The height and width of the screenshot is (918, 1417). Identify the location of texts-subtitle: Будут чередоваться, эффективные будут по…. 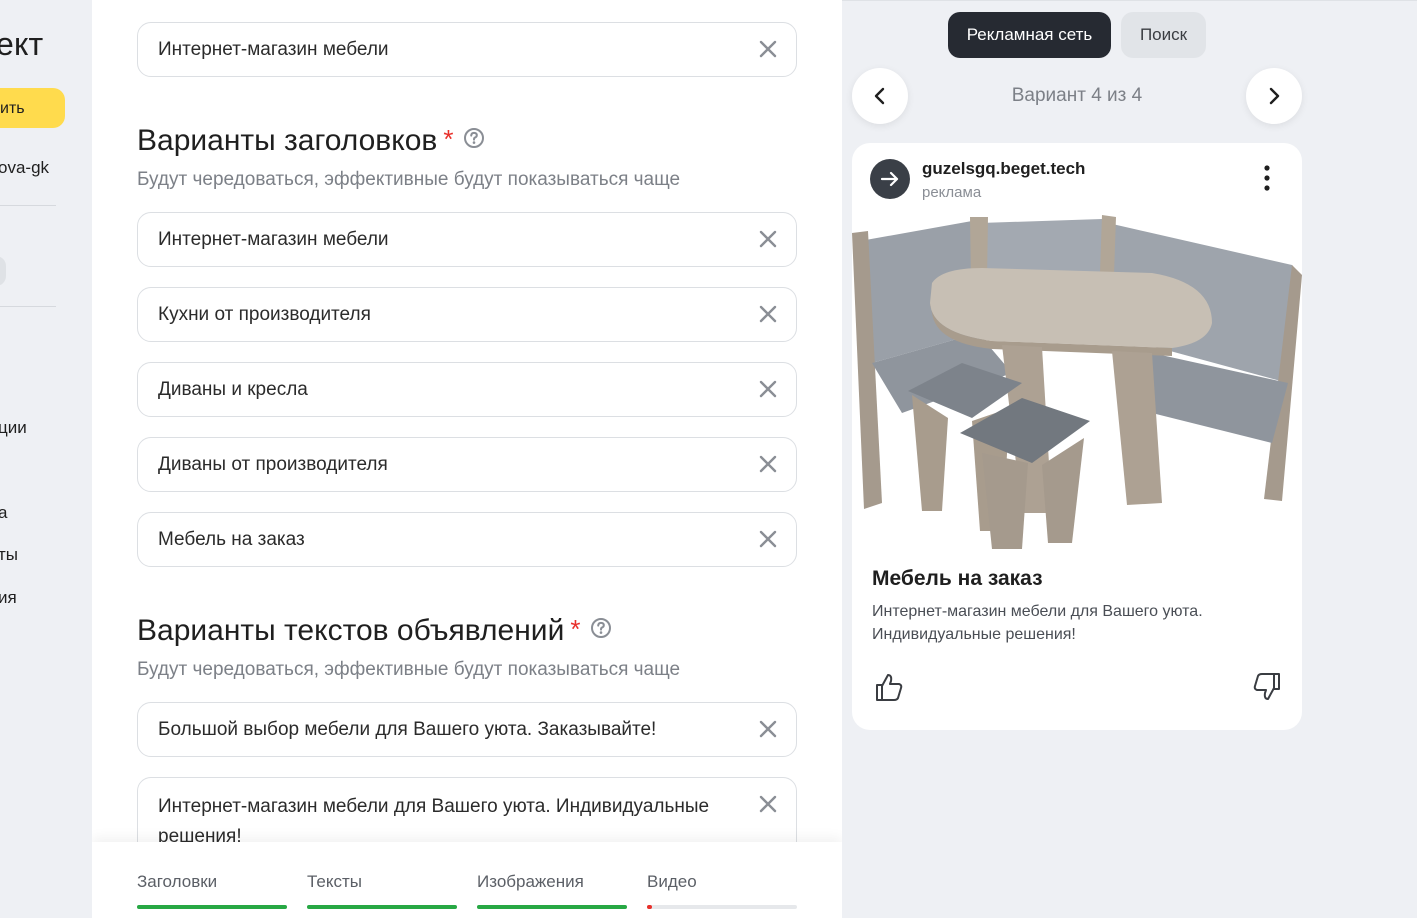
(409, 669).